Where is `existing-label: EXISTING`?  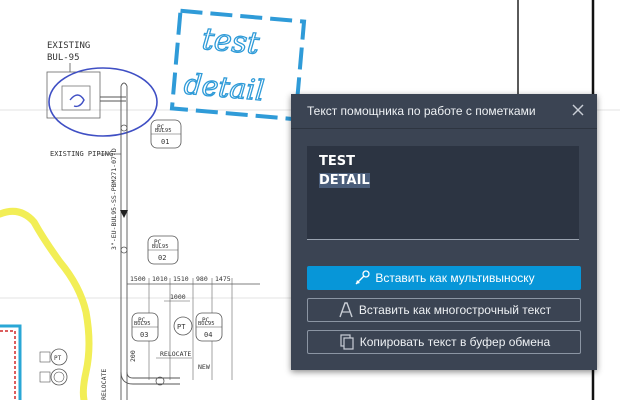
existing-label: EXISTING is located at coordinates (68, 46).